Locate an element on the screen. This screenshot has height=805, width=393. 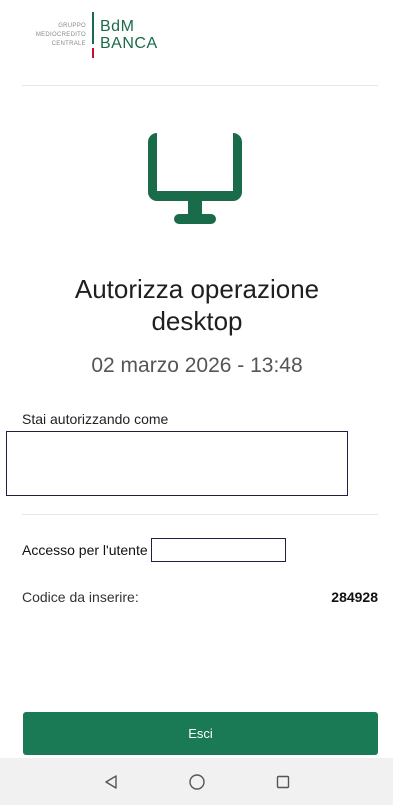
access-user-row: Accesso per l'utente is located at coordinates (154, 550).